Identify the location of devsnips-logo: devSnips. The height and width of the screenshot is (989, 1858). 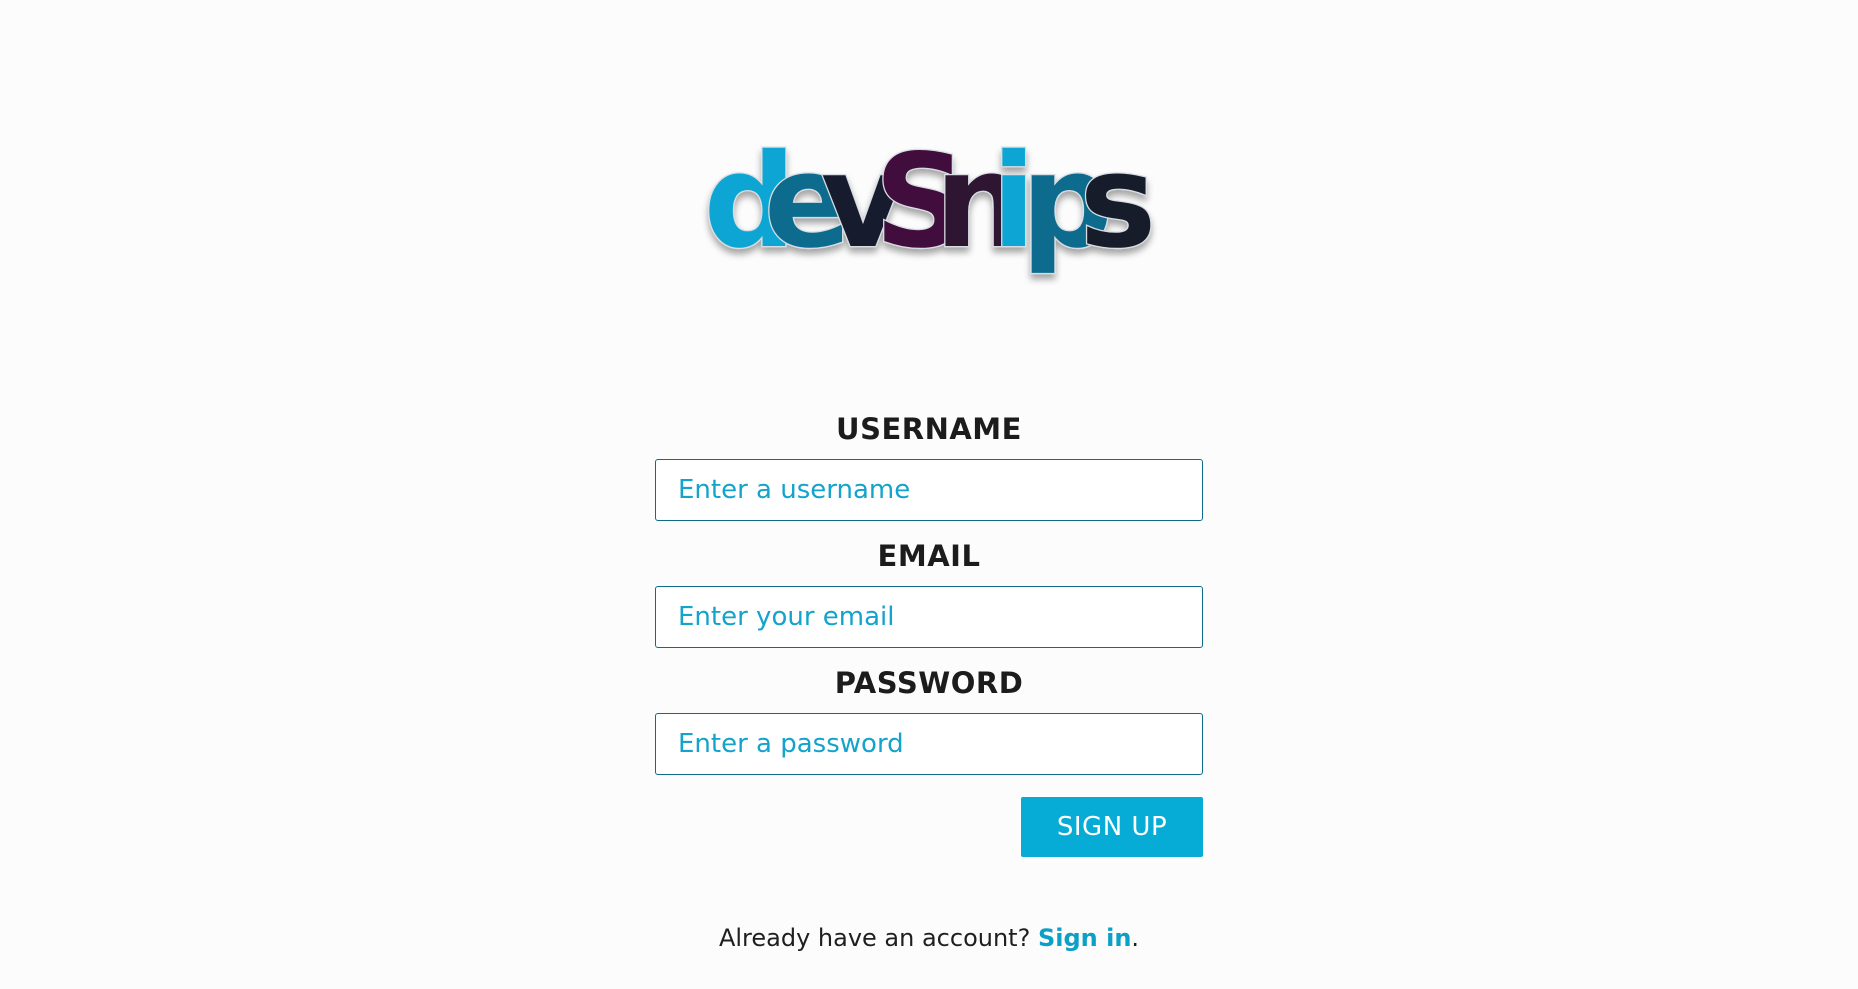
(930, 205).